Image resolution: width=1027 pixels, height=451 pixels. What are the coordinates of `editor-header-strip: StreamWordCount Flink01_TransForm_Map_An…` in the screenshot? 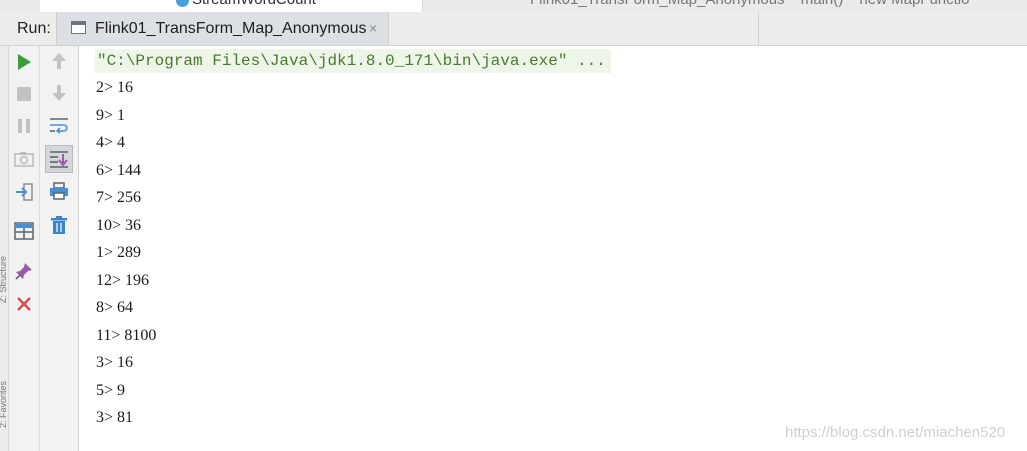 It's located at (513, 6).